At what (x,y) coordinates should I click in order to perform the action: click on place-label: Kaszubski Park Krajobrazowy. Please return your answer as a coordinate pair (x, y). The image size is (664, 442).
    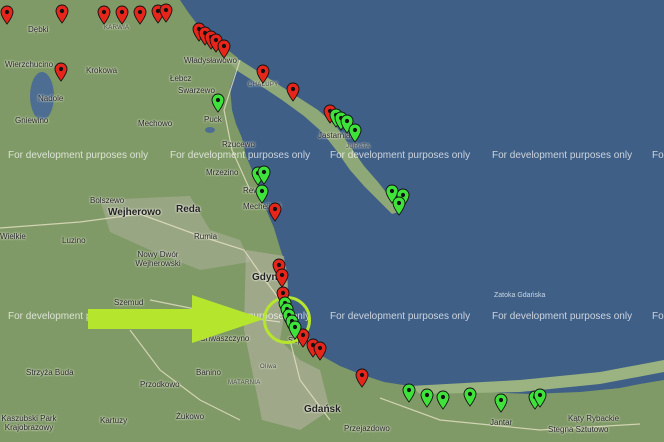
    Looking at the image, I should click on (29, 423).